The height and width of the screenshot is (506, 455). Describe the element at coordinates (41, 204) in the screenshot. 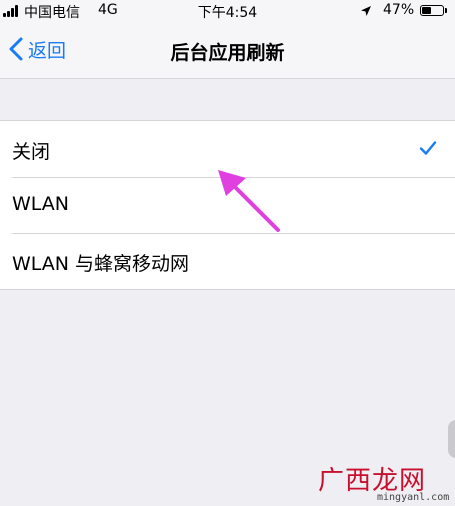

I see `option-label: WLAN` at that location.